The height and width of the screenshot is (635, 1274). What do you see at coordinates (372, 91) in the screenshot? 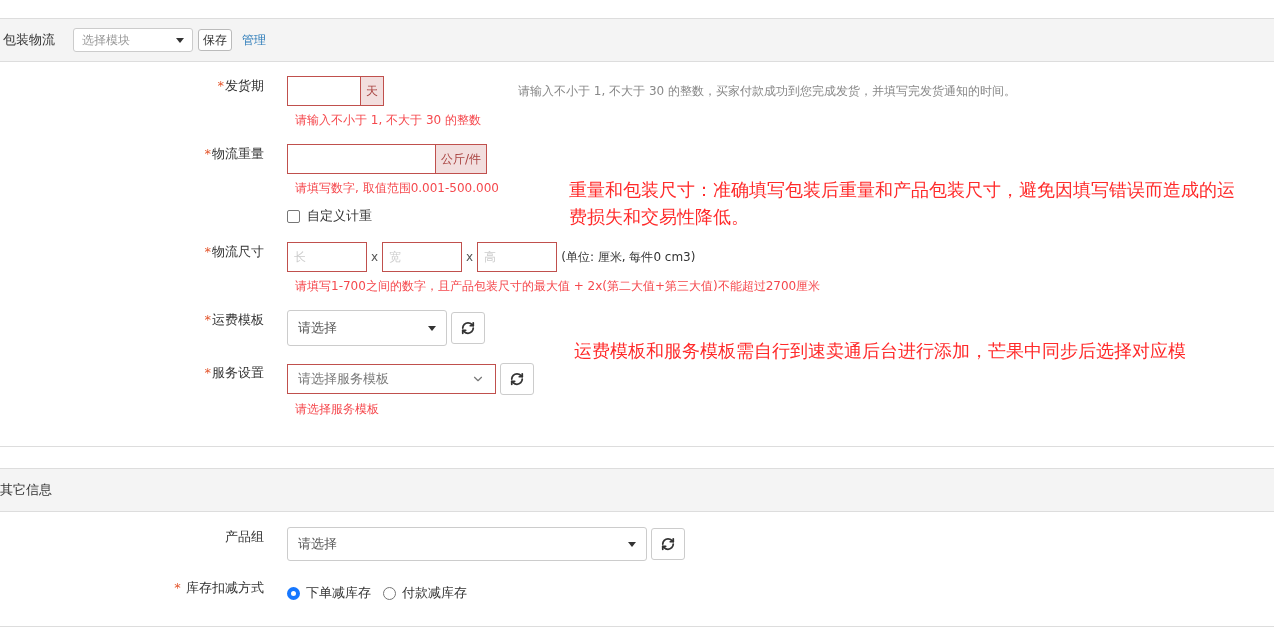
I see `unit-addon: 天` at bounding box center [372, 91].